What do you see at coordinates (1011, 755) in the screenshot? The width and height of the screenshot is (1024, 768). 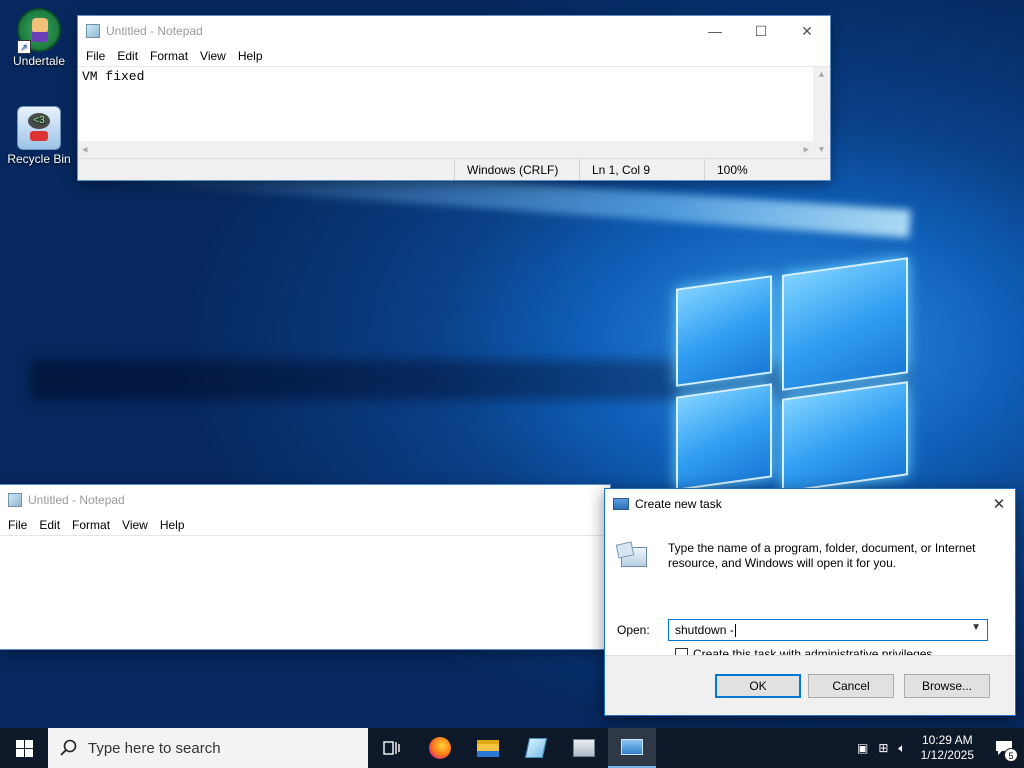 I see `notification-count-badge: 5` at bounding box center [1011, 755].